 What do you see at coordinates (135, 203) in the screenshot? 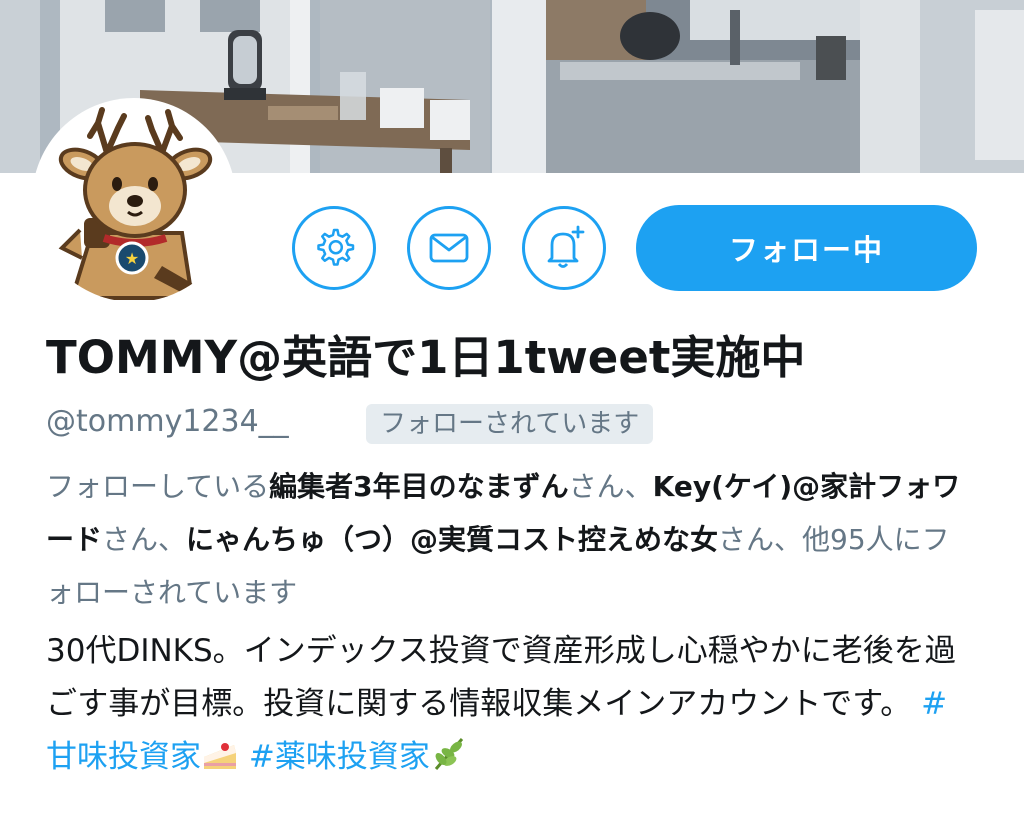
I see `deer-mascot-icon: ★` at bounding box center [135, 203].